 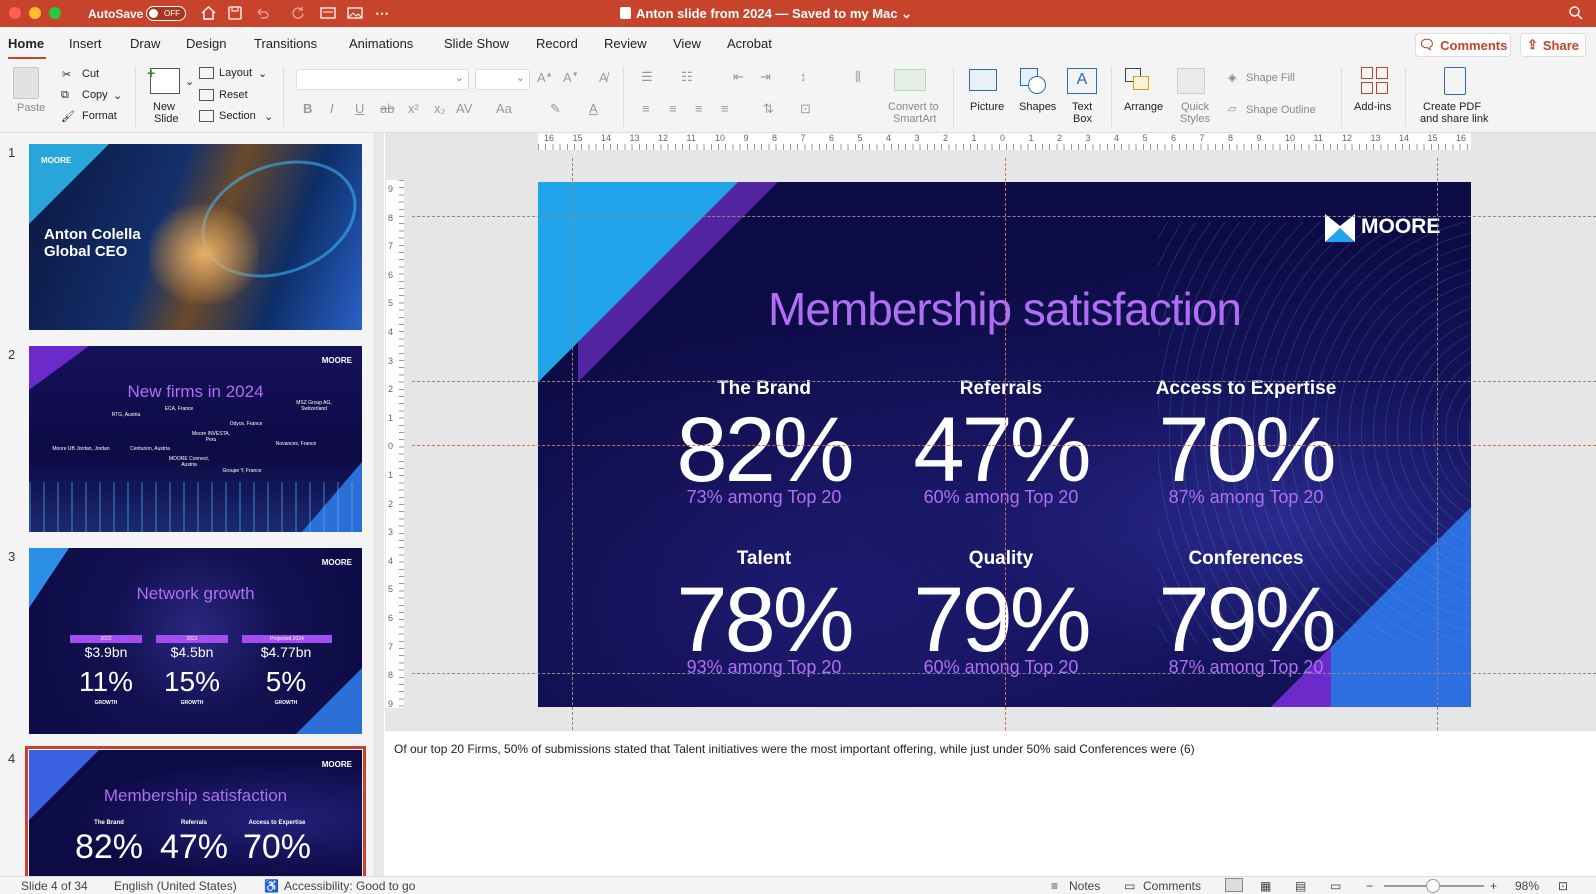 What do you see at coordinates (235, 73) in the screenshot?
I see `layout-button: Layout` at bounding box center [235, 73].